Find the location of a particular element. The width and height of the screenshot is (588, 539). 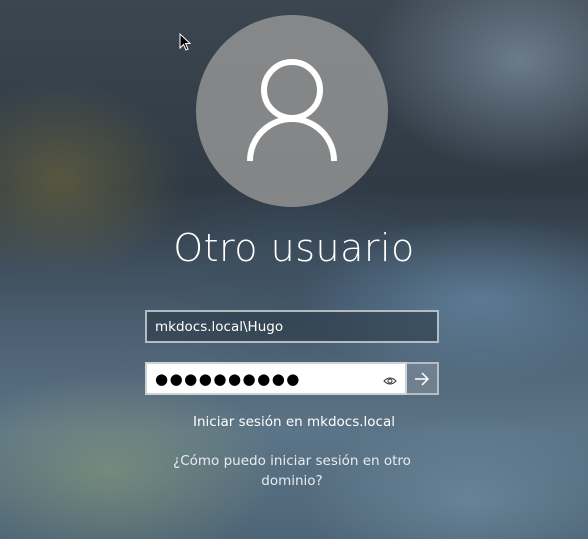

password-field: ●●●●●●●●●● is located at coordinates (276, 378).